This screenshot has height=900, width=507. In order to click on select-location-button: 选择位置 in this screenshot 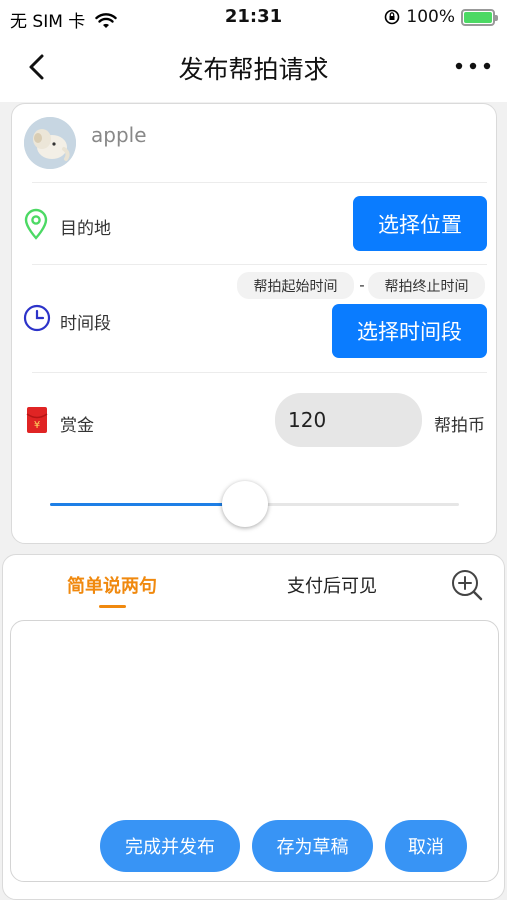, I will do `click(420, 223)`.